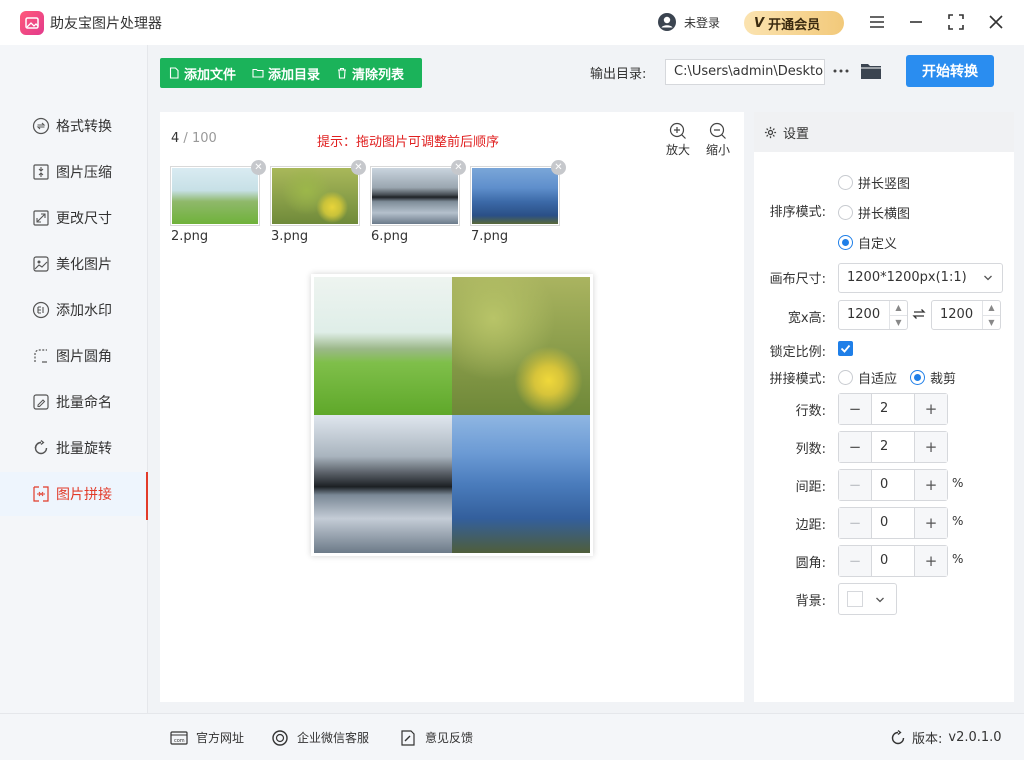 The height and width of the screenshot is (760, 1024). What do you see at coordinates (677, 150) in the screenshot?
I see `zoom-in-label: 放大` at bounding box center [677, 150].